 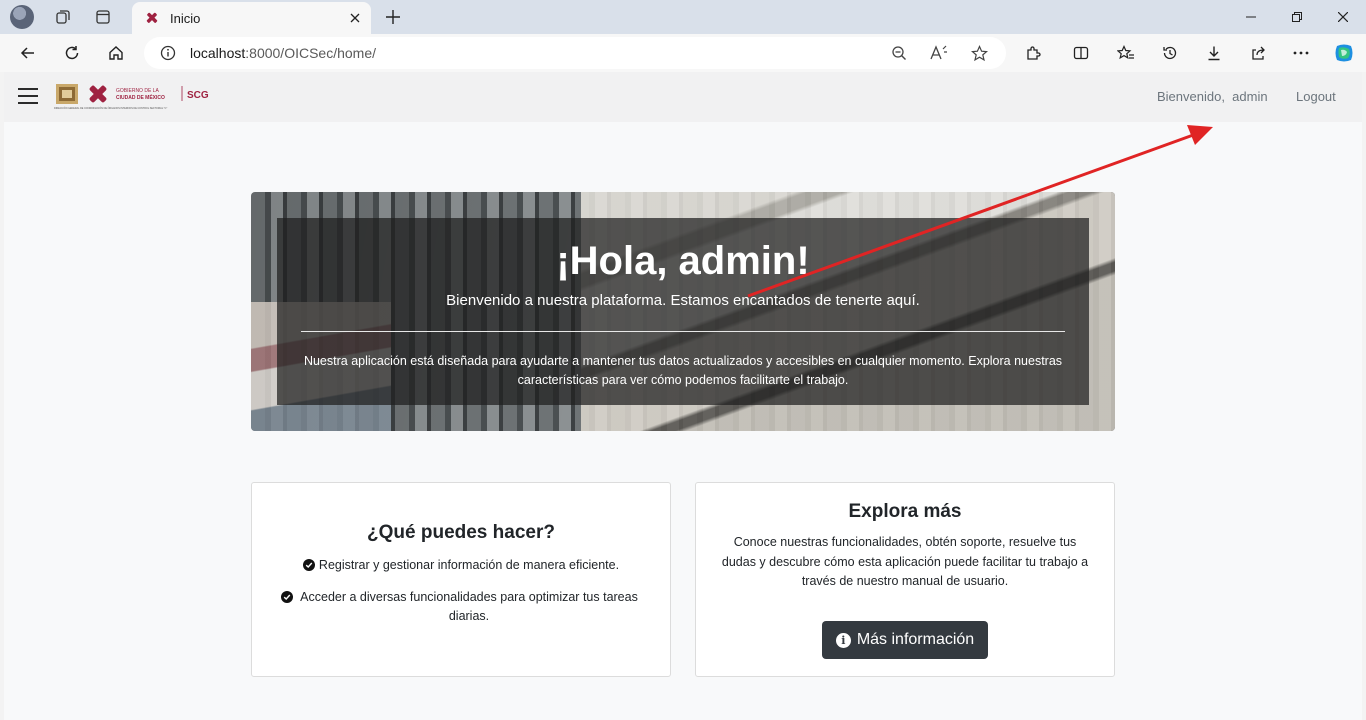 I want to click on vertical-tabs-icon, so click(x=103, y=17).